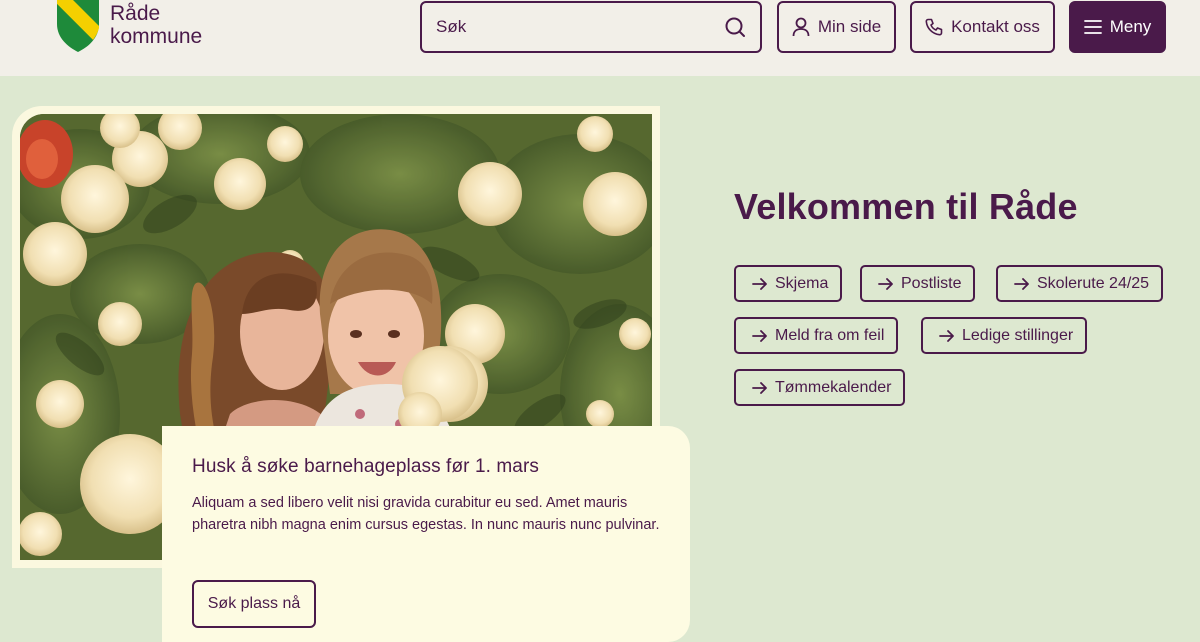  I want to click on sok-plass-button: Søk plass nå, so click(254, 604).